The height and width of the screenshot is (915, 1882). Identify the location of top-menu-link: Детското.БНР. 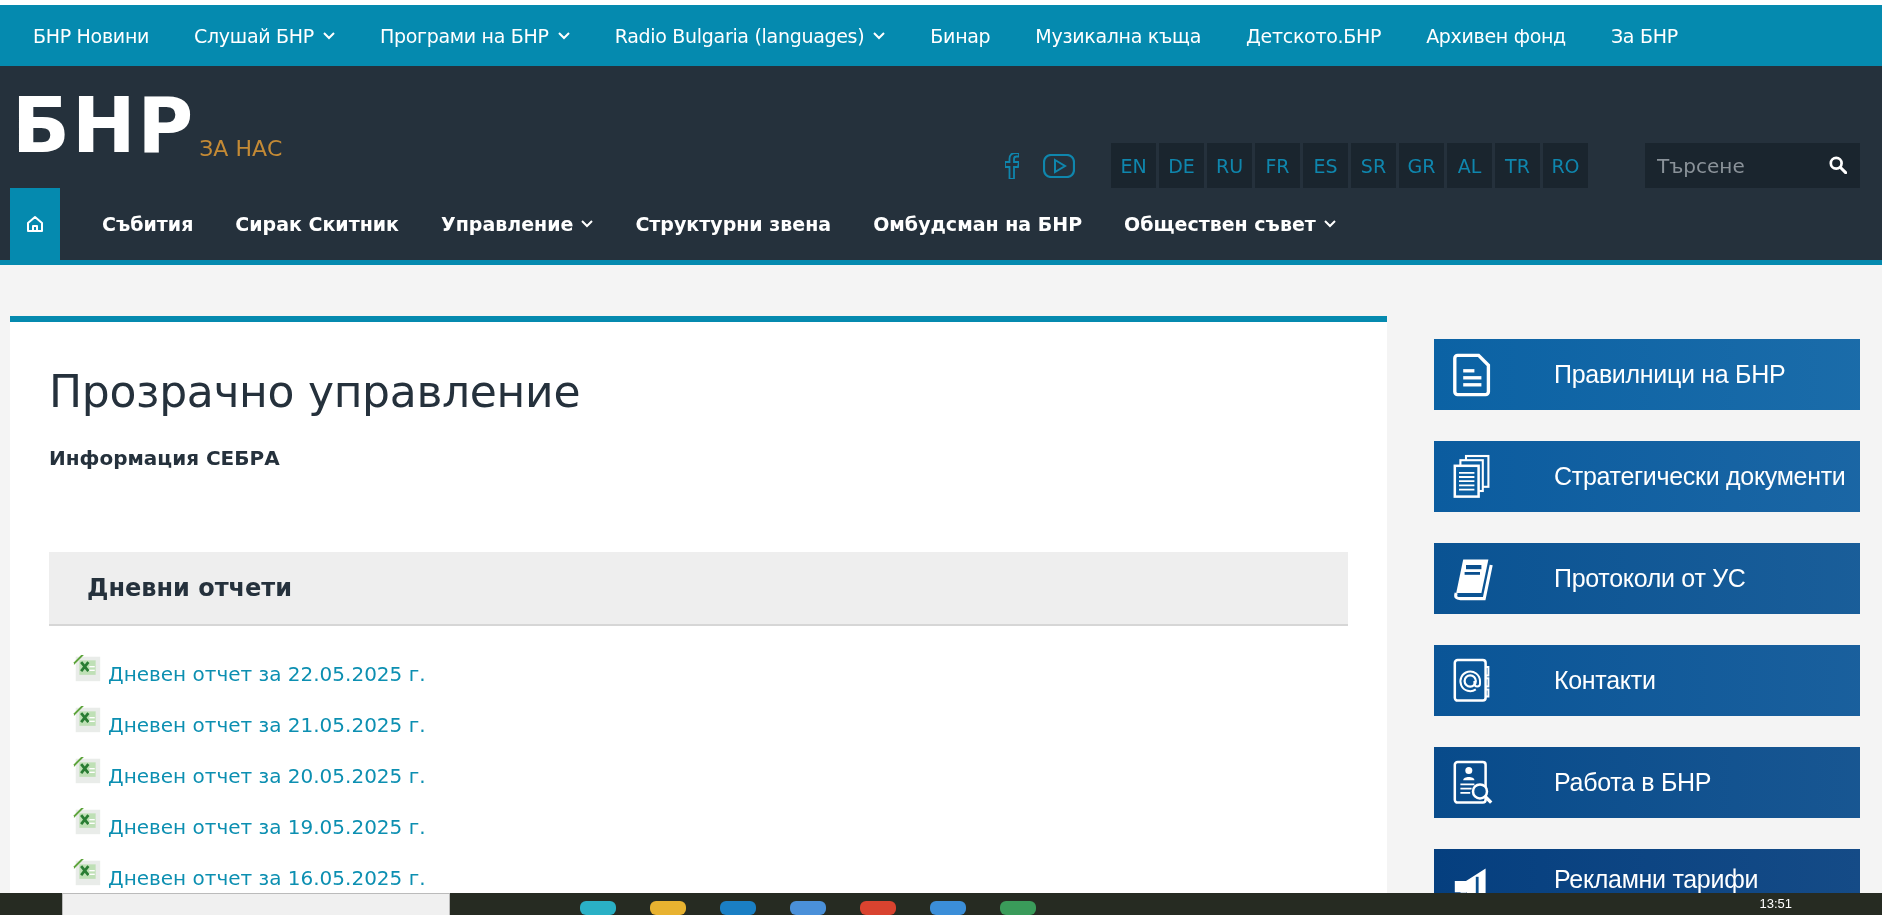
(1314, 35).